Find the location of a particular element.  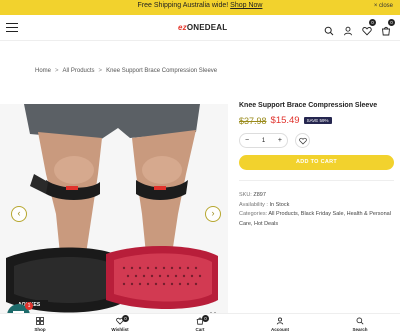

announcement-message: Free Shipping Australia wide! is located at coordinates (184, 5).